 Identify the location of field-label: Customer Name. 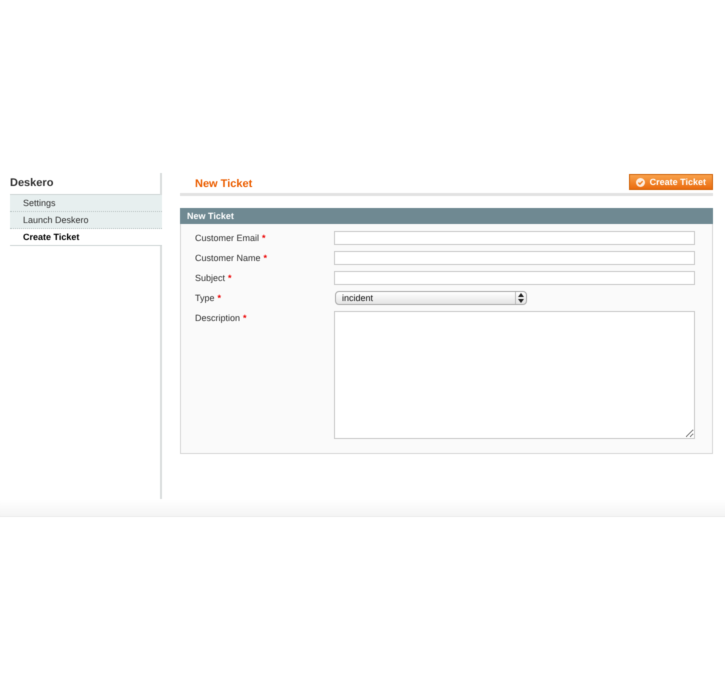
(228, 258).